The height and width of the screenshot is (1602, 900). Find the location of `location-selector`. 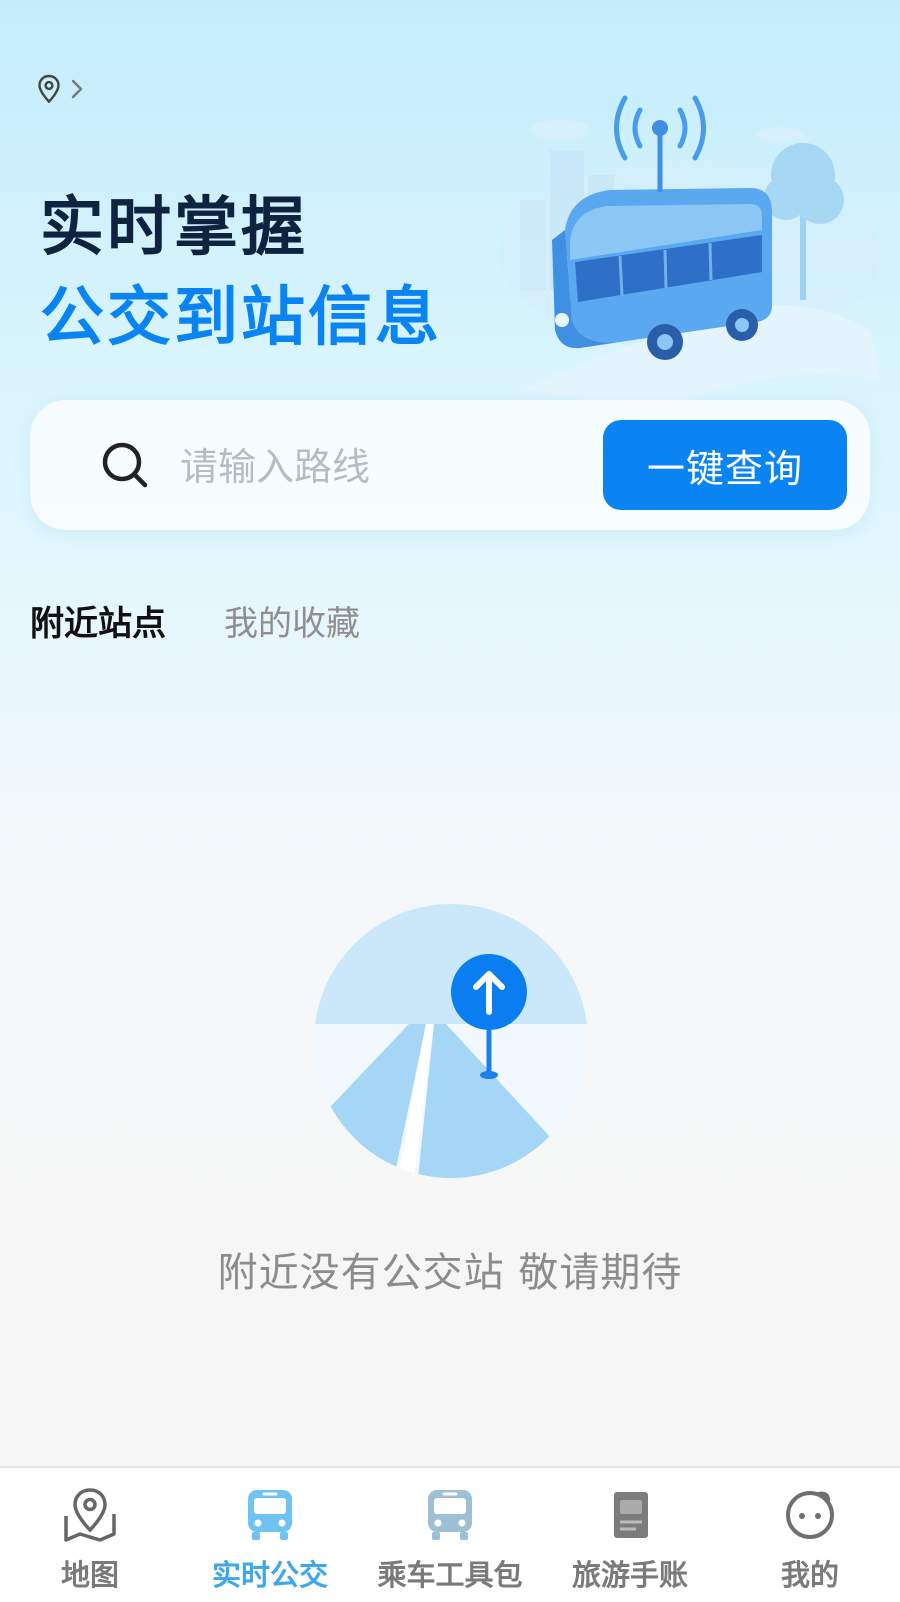

location-selector is located at coordinates (61, 89).